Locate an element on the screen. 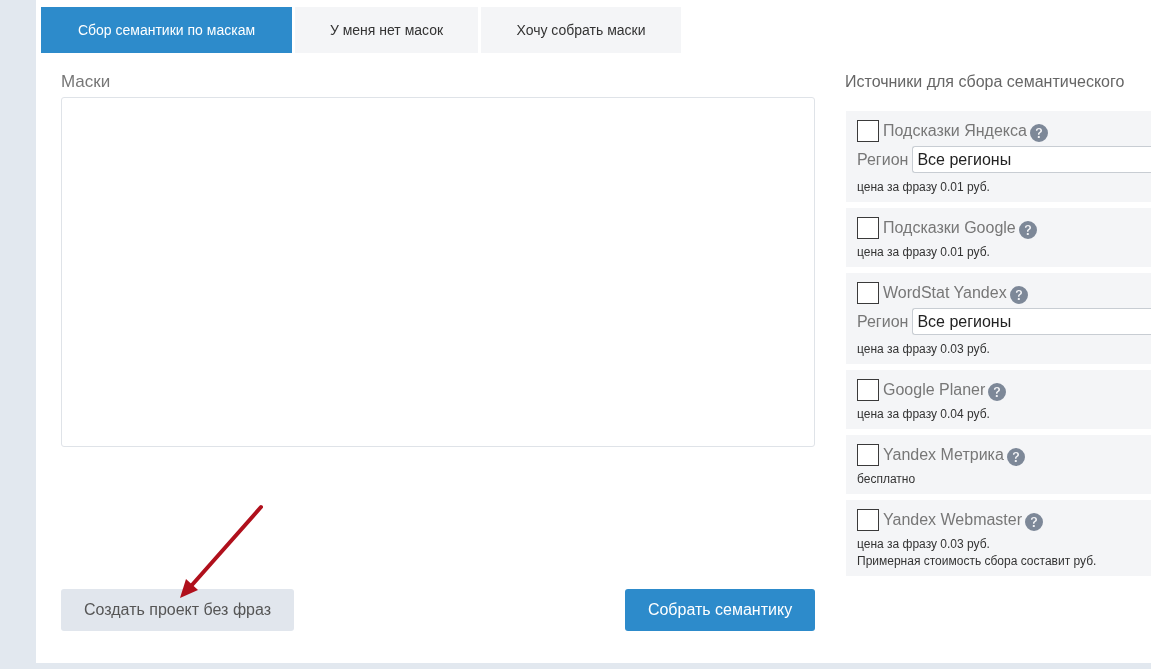 The image size is (1151, 669). source-label: Yandex Метрика is located at coordinates (943, 455).